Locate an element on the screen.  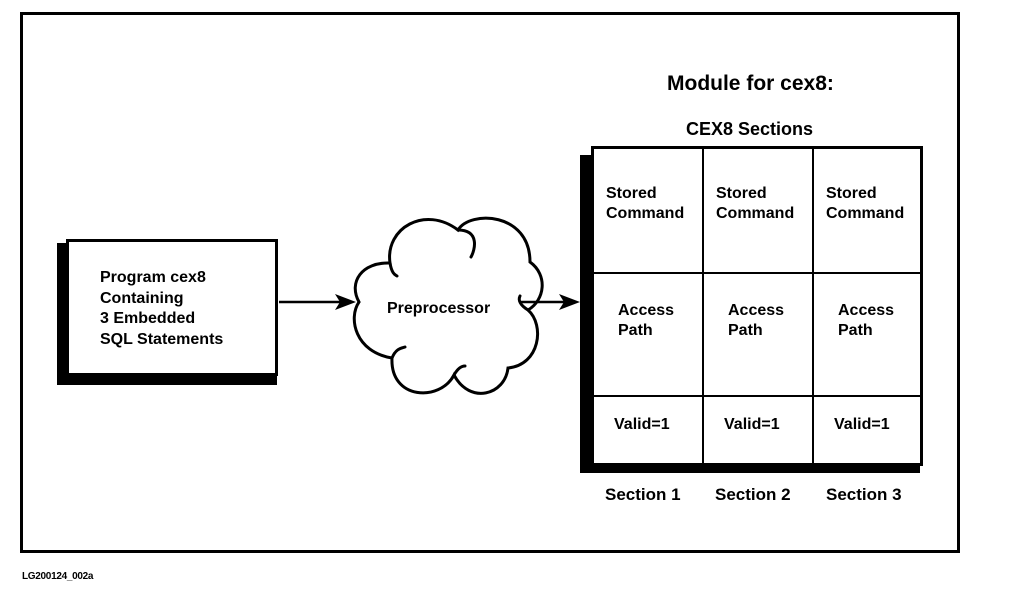
preprocessor-label: Preprocessor is located at coordinates (439, 308).